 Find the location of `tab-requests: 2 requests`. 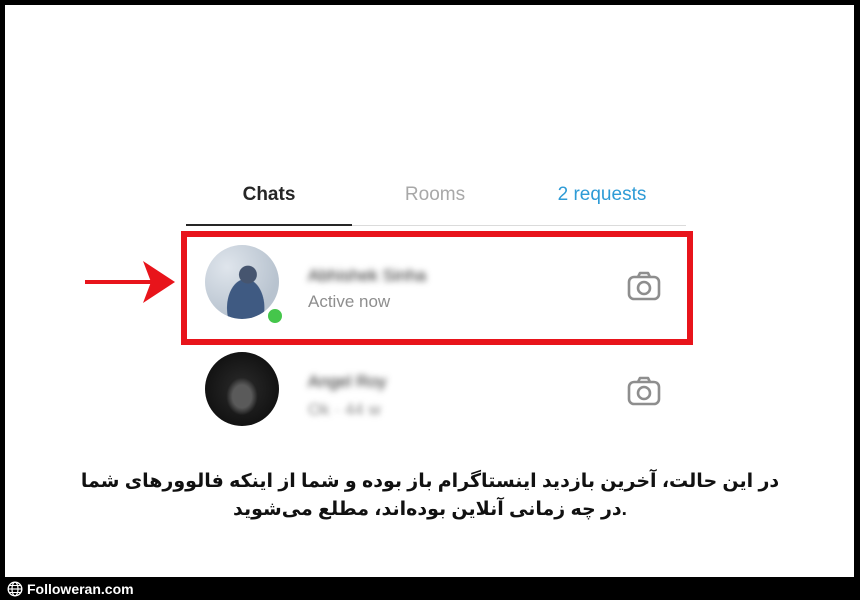

tab-requests: 2 requests is located at coordinates (602, 195).